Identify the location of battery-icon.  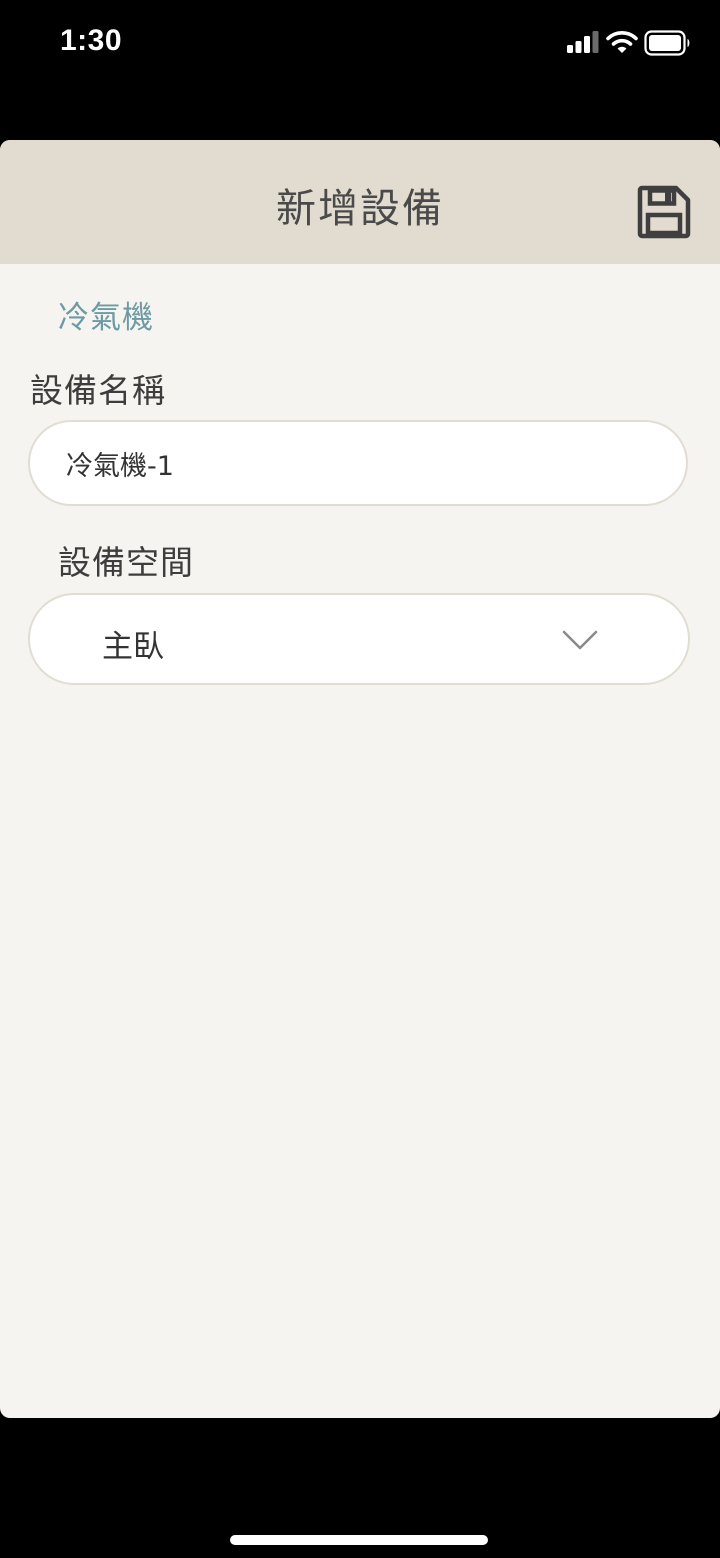
(667, 43).